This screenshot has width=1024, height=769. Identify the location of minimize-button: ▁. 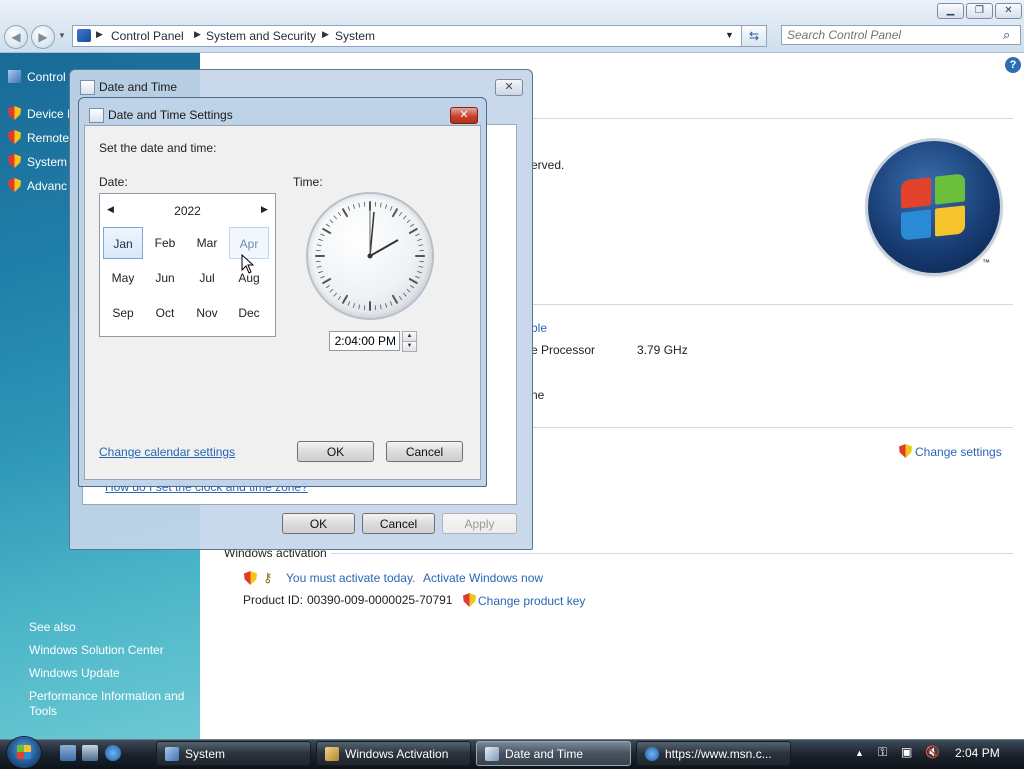
(950, 11).